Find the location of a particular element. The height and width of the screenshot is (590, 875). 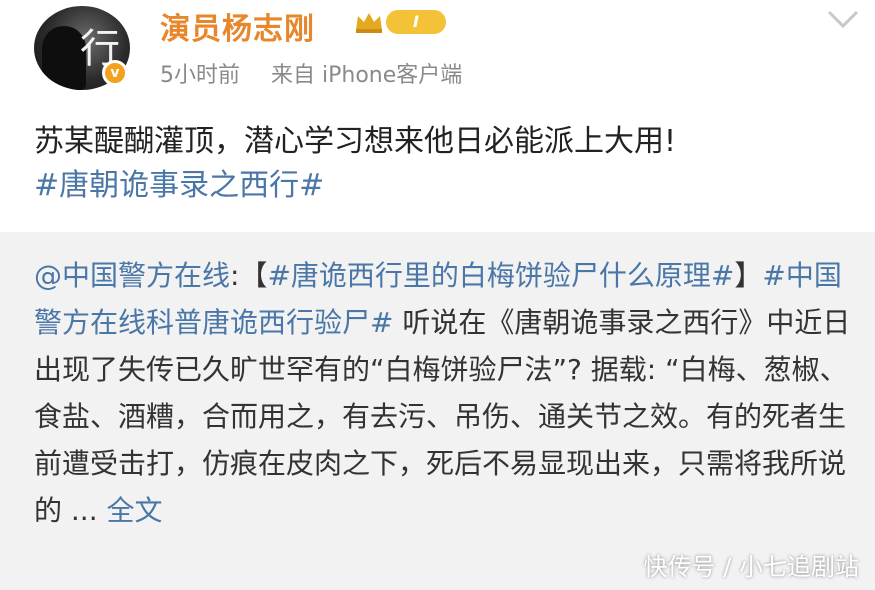

repost-bracket-tag: #唐诡西行里的白梅饼验尸什么原理# is located at coordinates (500, 275).